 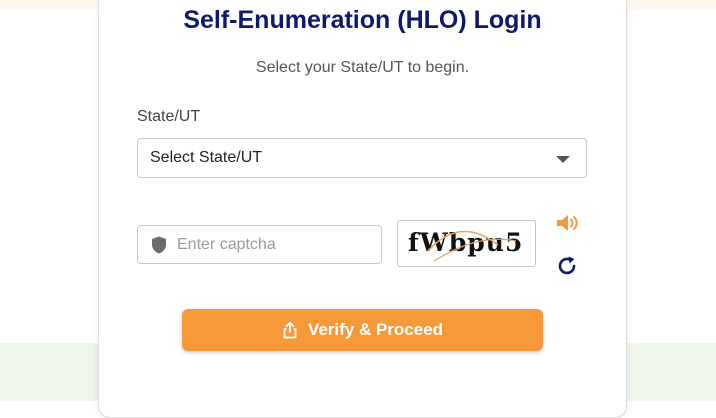 I want to click on captcha-input: Enter captcha, so click(x=259, y=244).